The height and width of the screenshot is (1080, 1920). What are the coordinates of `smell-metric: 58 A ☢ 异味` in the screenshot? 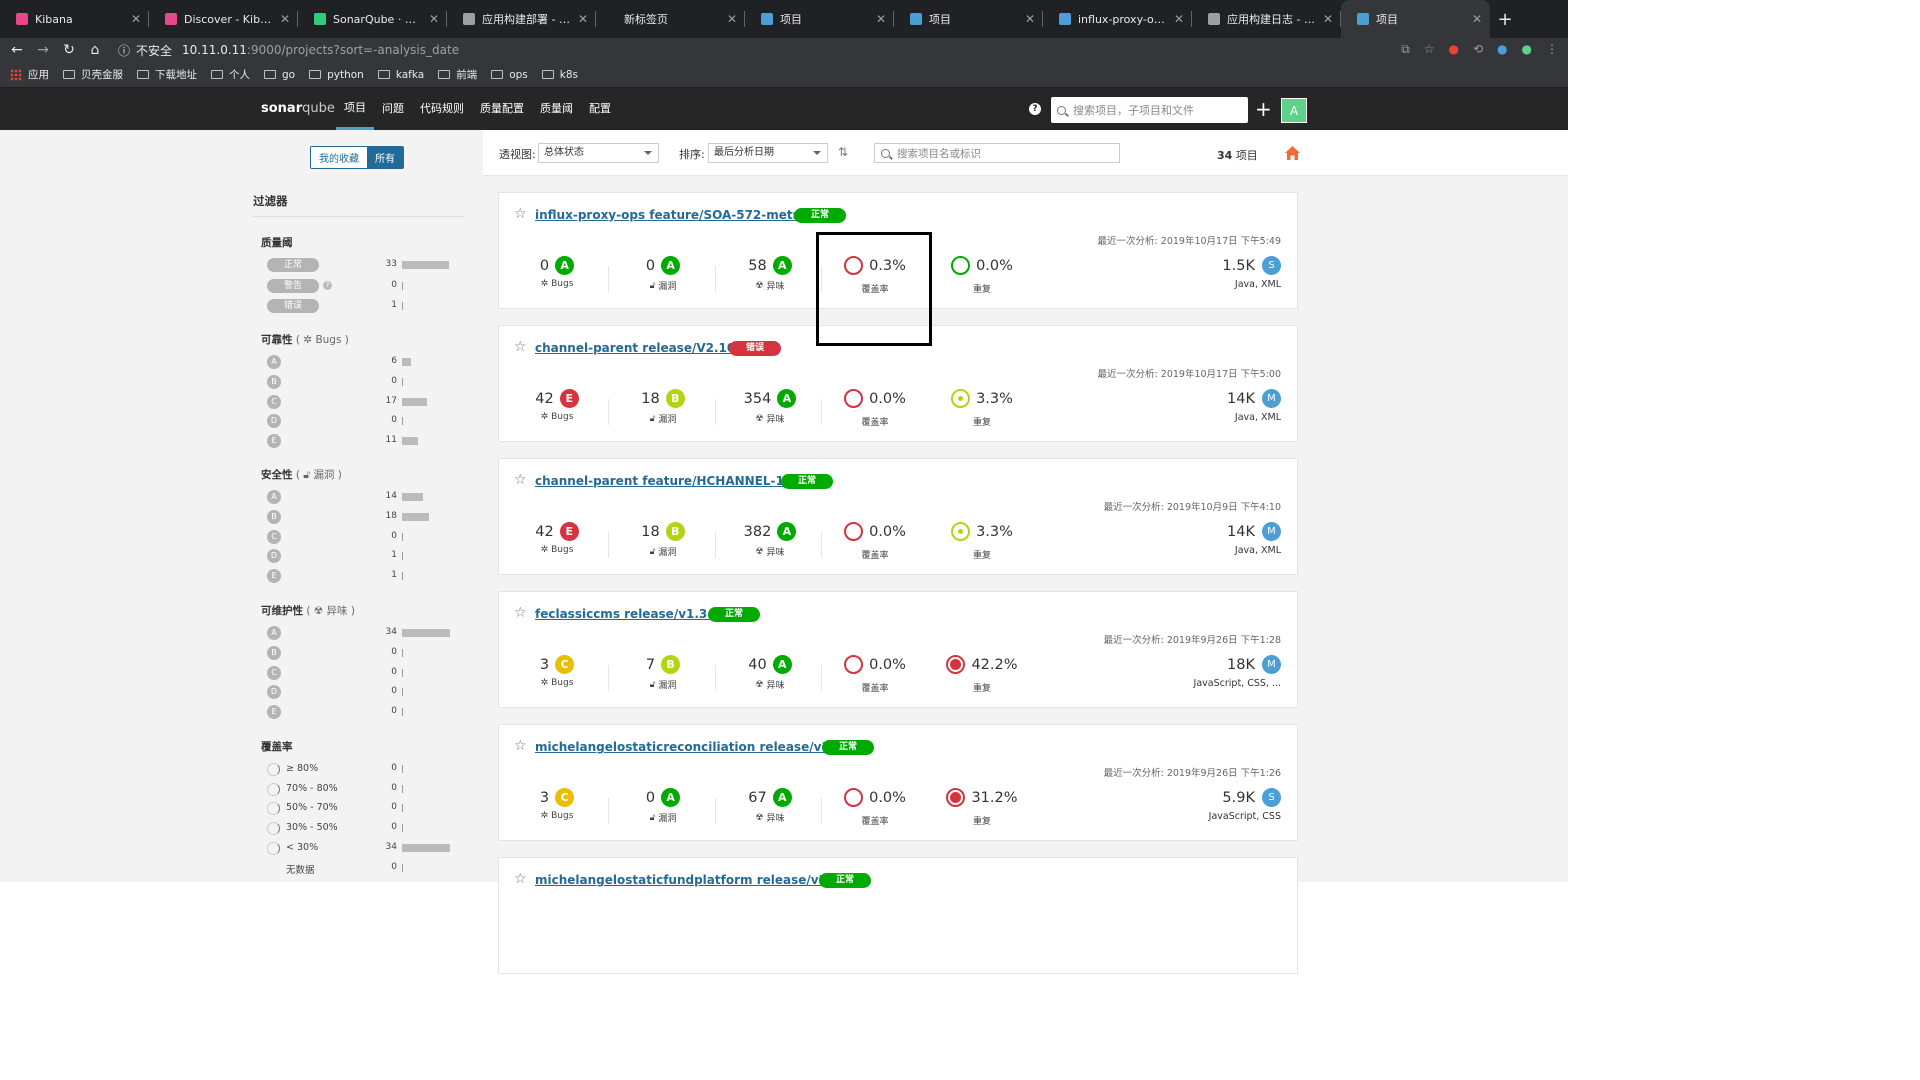 It's located at (770, 274).